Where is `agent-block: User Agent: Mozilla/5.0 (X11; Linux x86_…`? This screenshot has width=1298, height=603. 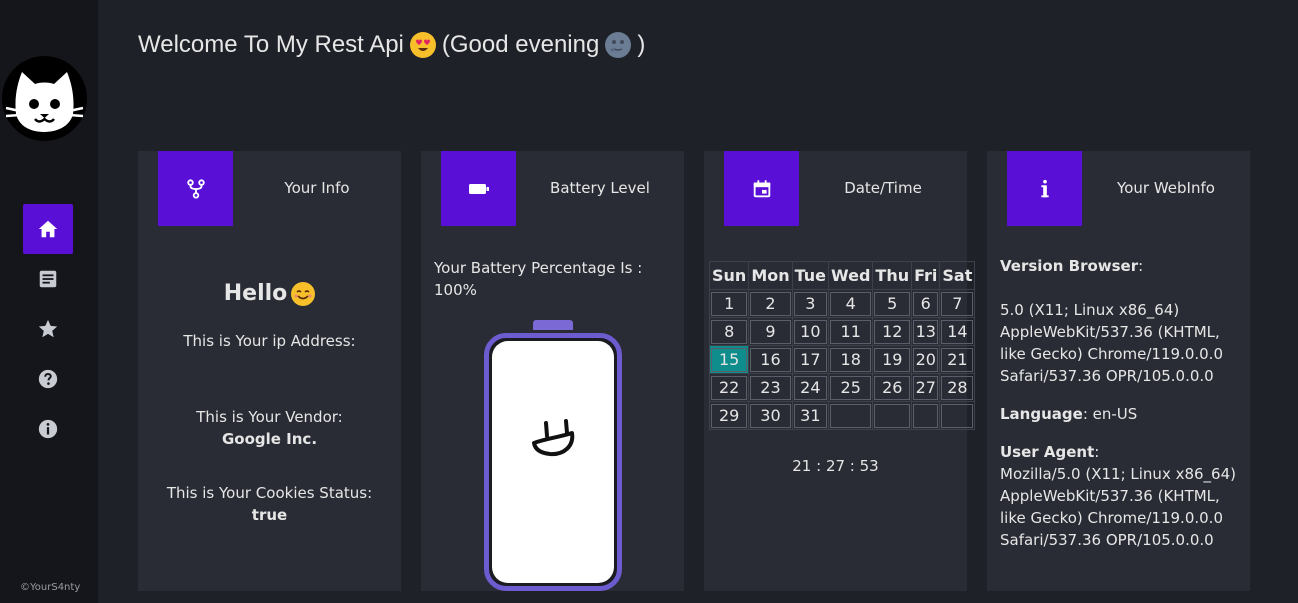 agent-block: User Agent: Mozilla/5.0 (X11; Linux x86_… is located at coordinates (1120, 496).